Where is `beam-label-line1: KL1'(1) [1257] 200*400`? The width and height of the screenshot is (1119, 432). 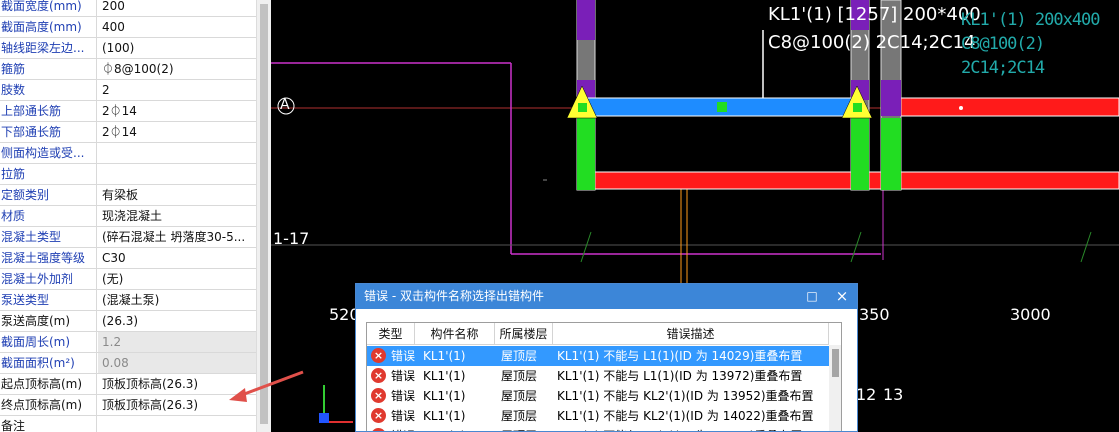 beam-label-line1: KL1'(1) [1257] 200*400 is located at coordinates (874, 14).